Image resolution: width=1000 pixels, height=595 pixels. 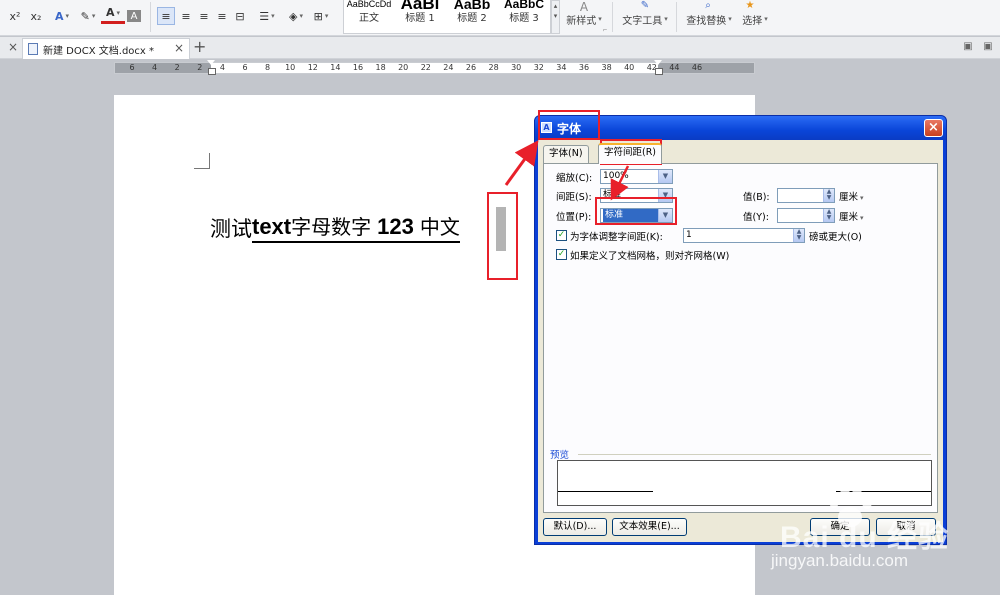 What do you see at coordinates (439, 227) in the screenshot?
I see `doc-text-cn: 中文` at bounding box center [439, 227].